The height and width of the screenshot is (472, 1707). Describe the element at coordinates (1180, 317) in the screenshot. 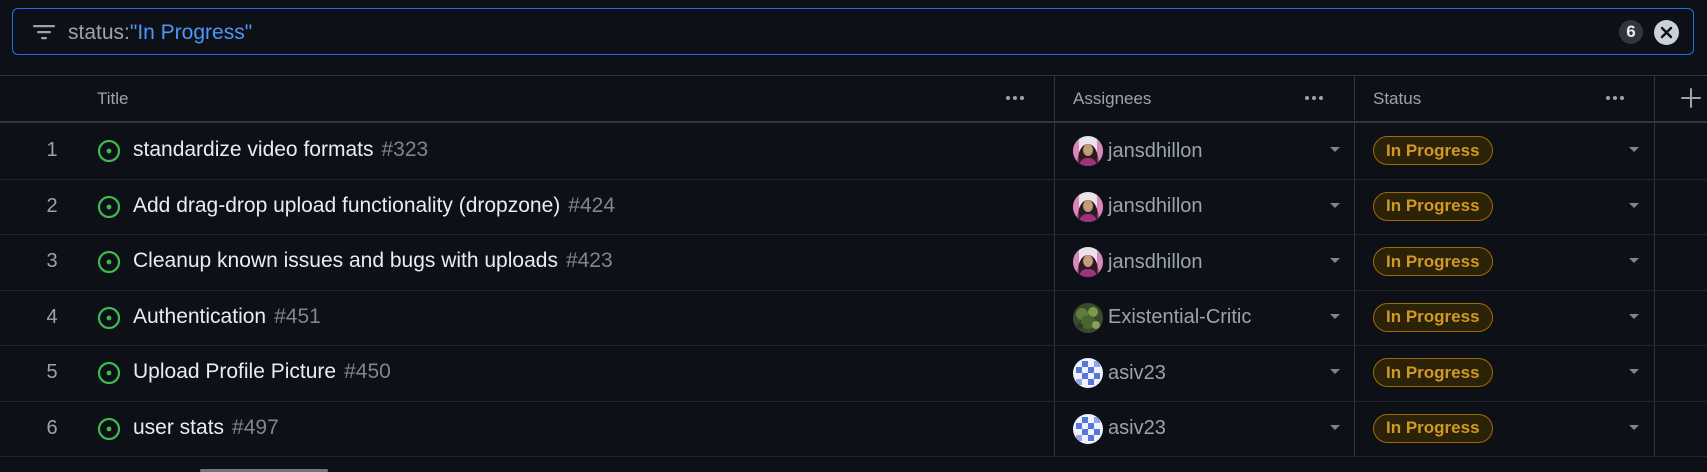

I see `assignee-name: Existential-Critic` at that location.